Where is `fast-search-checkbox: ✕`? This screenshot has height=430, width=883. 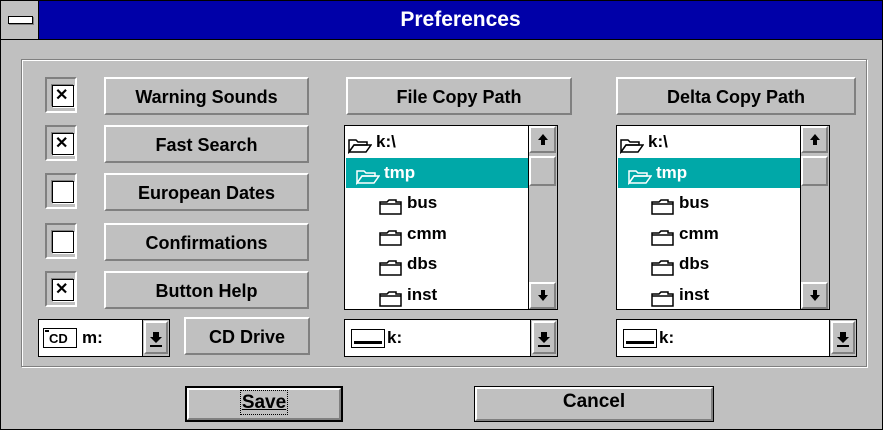
fast-search-checkbox: ✕ is located at coordinates (63, 144).